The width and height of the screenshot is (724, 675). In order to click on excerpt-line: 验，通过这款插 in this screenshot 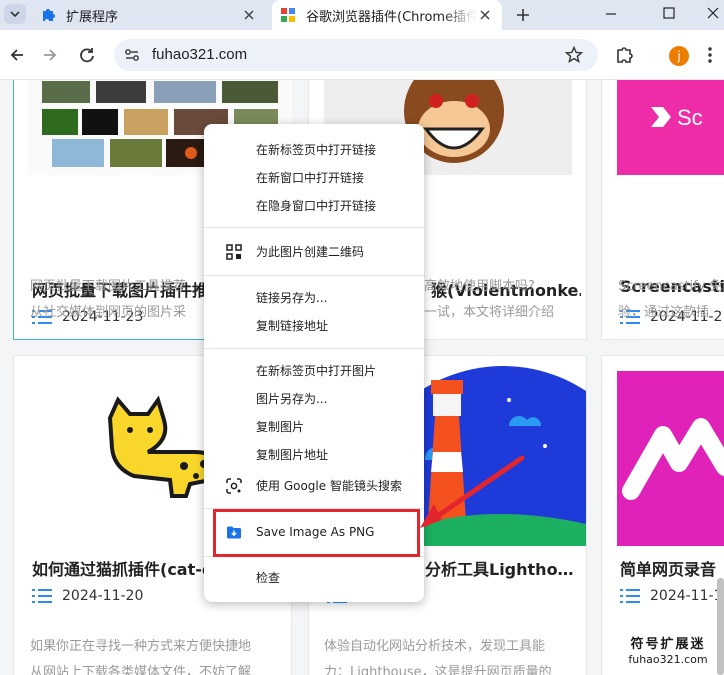, I will do `click(664, 312)`.